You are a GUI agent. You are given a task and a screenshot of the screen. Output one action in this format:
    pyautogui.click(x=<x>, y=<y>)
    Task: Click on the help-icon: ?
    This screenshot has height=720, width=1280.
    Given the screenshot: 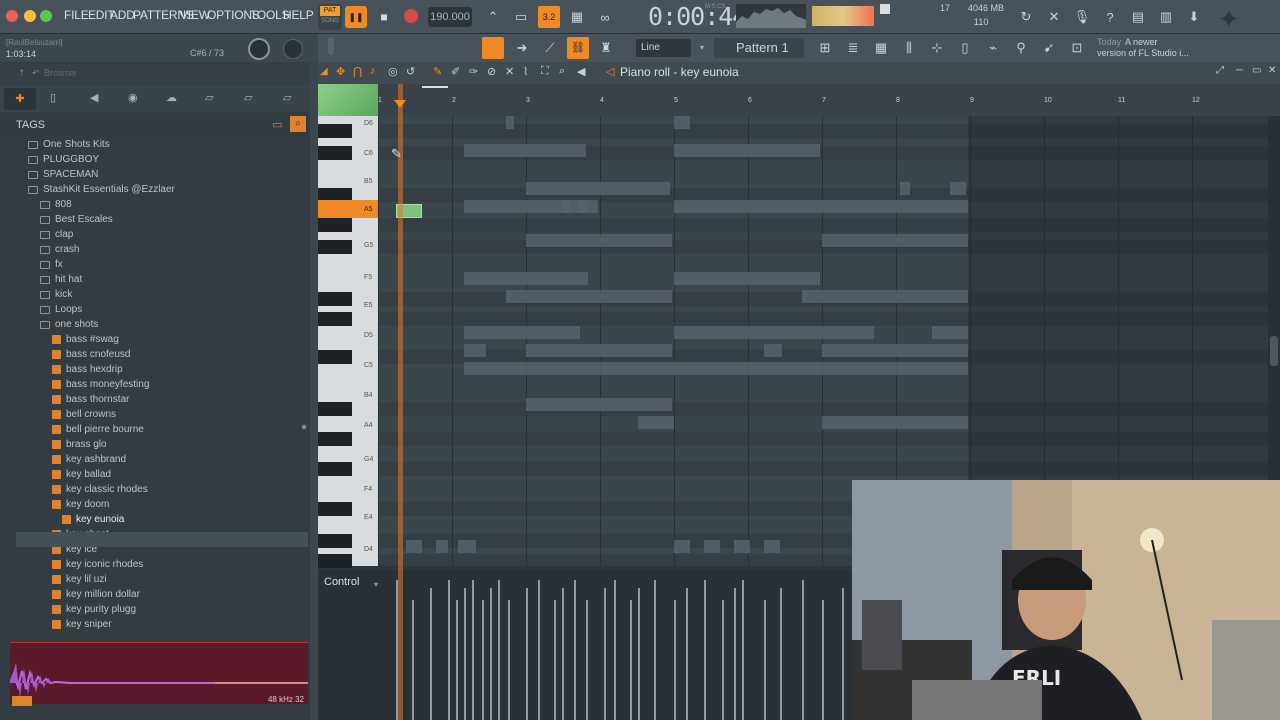 What is the action you would take?
    pyautogui.click(x=1110, y=17)
    